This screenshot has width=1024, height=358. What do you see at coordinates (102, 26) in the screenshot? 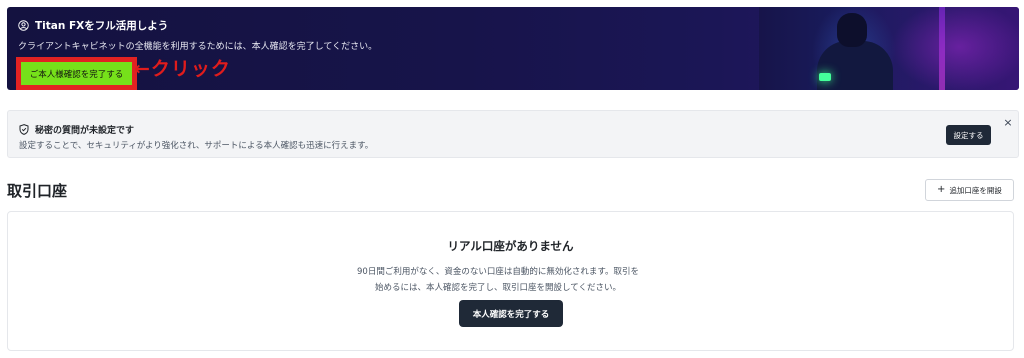
I see `banner-title: Titan FXをフル活用しよう` at bounding box center [102, 26].